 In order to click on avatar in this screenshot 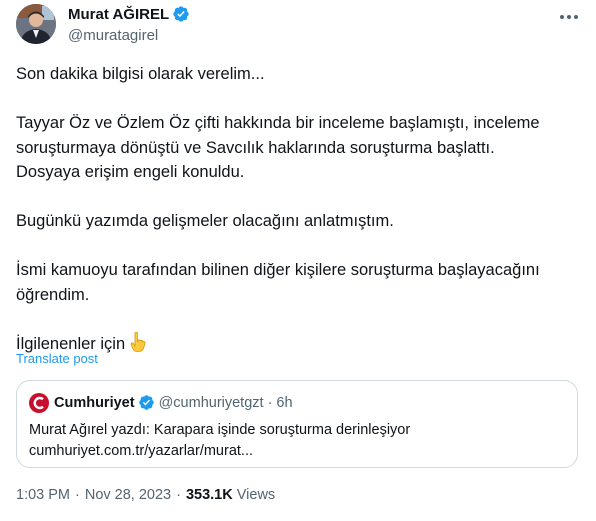, I will do `click(36, 24)`.